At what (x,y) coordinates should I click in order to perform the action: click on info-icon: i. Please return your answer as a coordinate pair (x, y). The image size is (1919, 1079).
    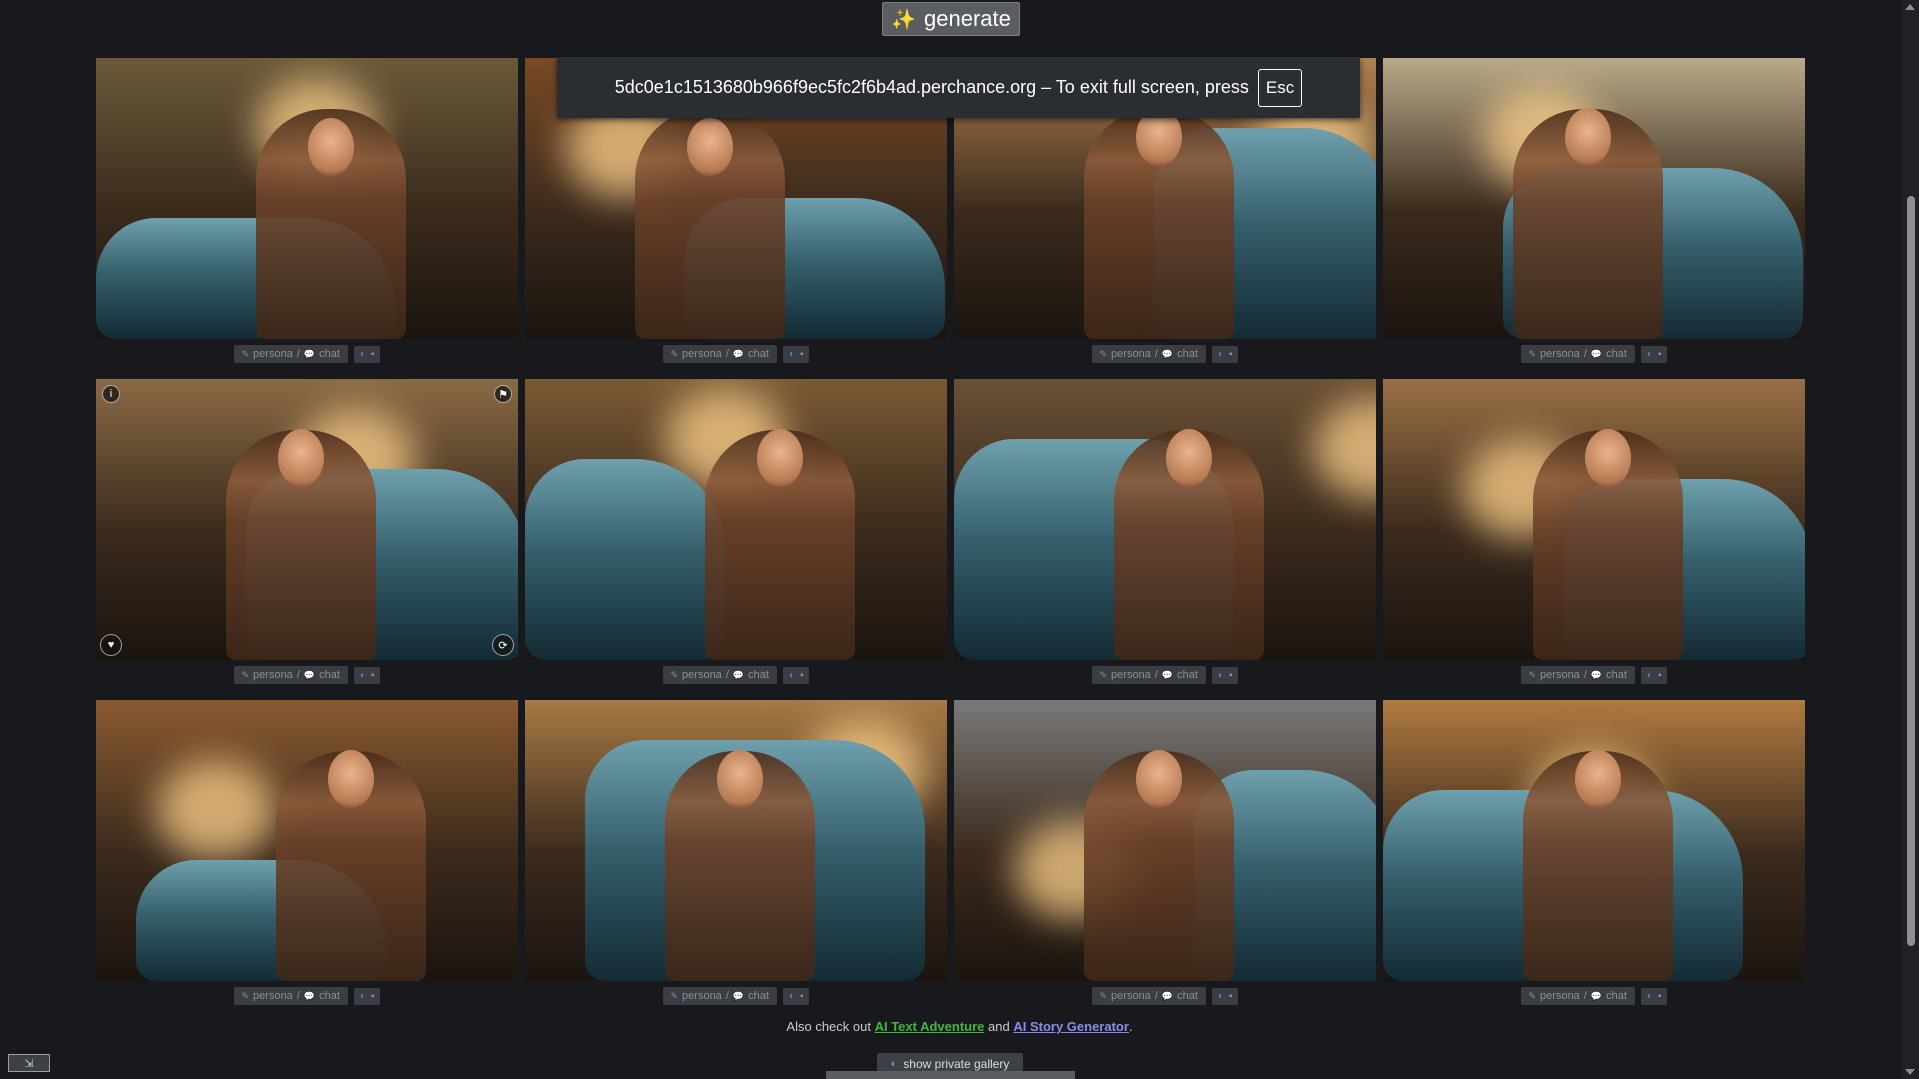
    Looking at the image, I should click on (111, 394).